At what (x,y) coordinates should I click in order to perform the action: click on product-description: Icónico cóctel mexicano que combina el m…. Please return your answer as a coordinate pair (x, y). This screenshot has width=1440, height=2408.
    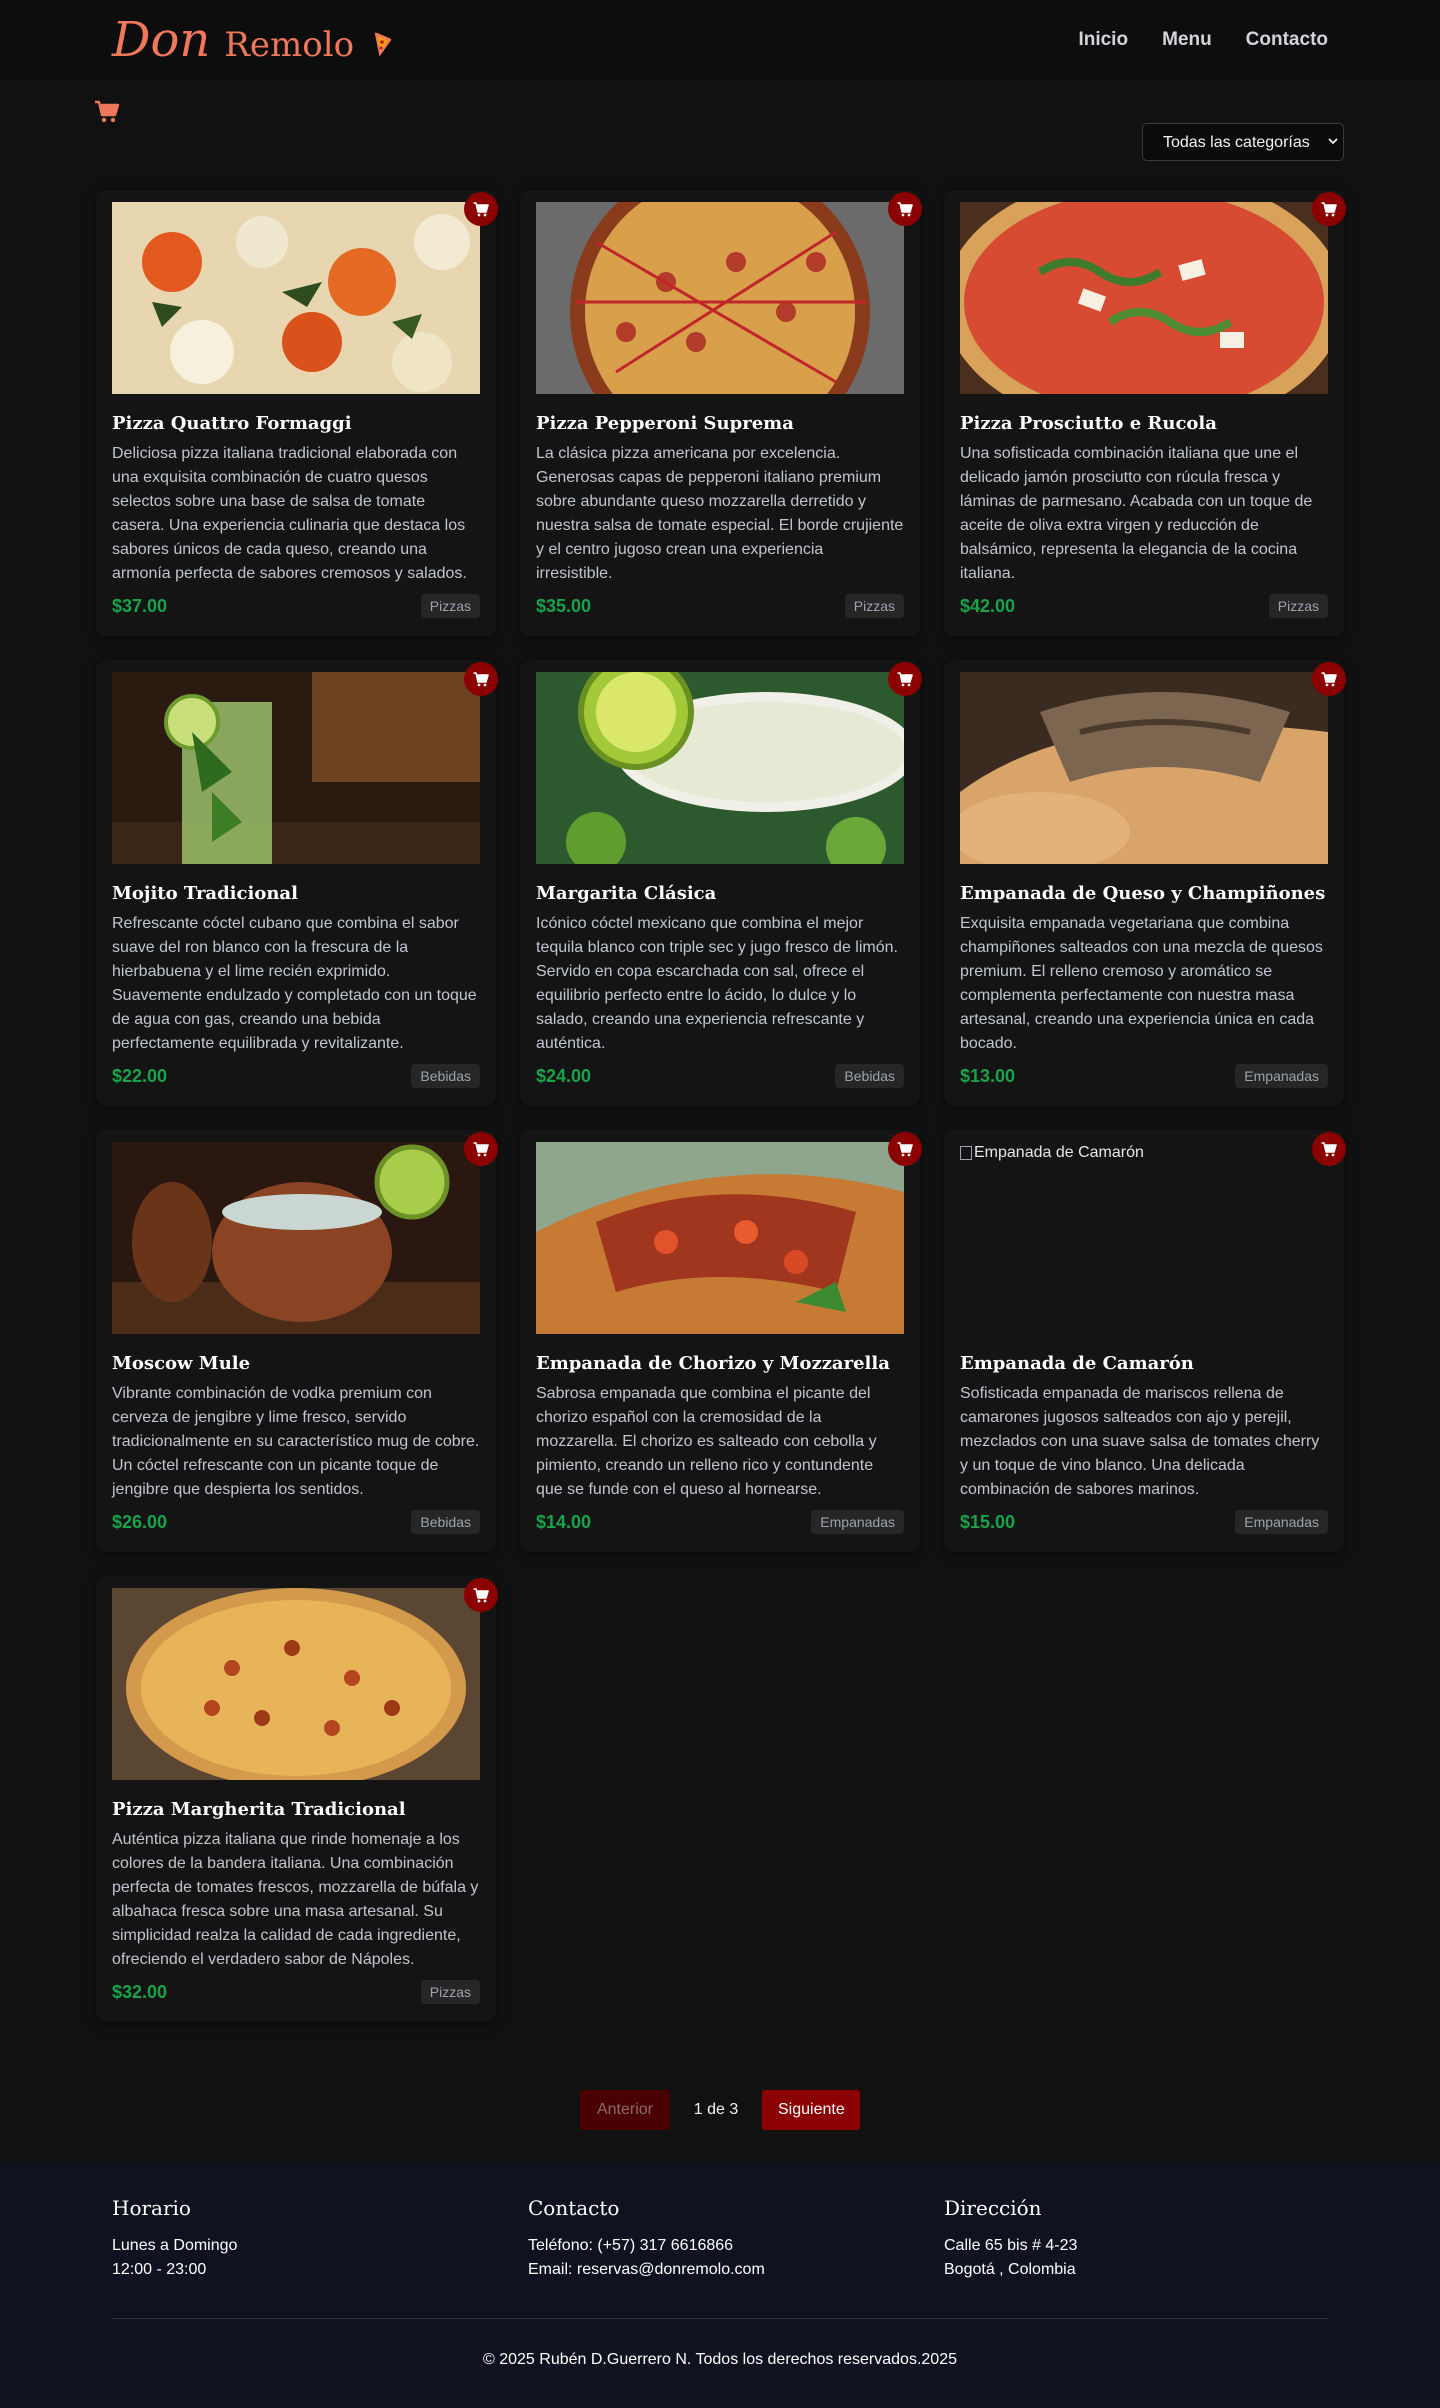
    Looking at the image, I should click on (717, 983).